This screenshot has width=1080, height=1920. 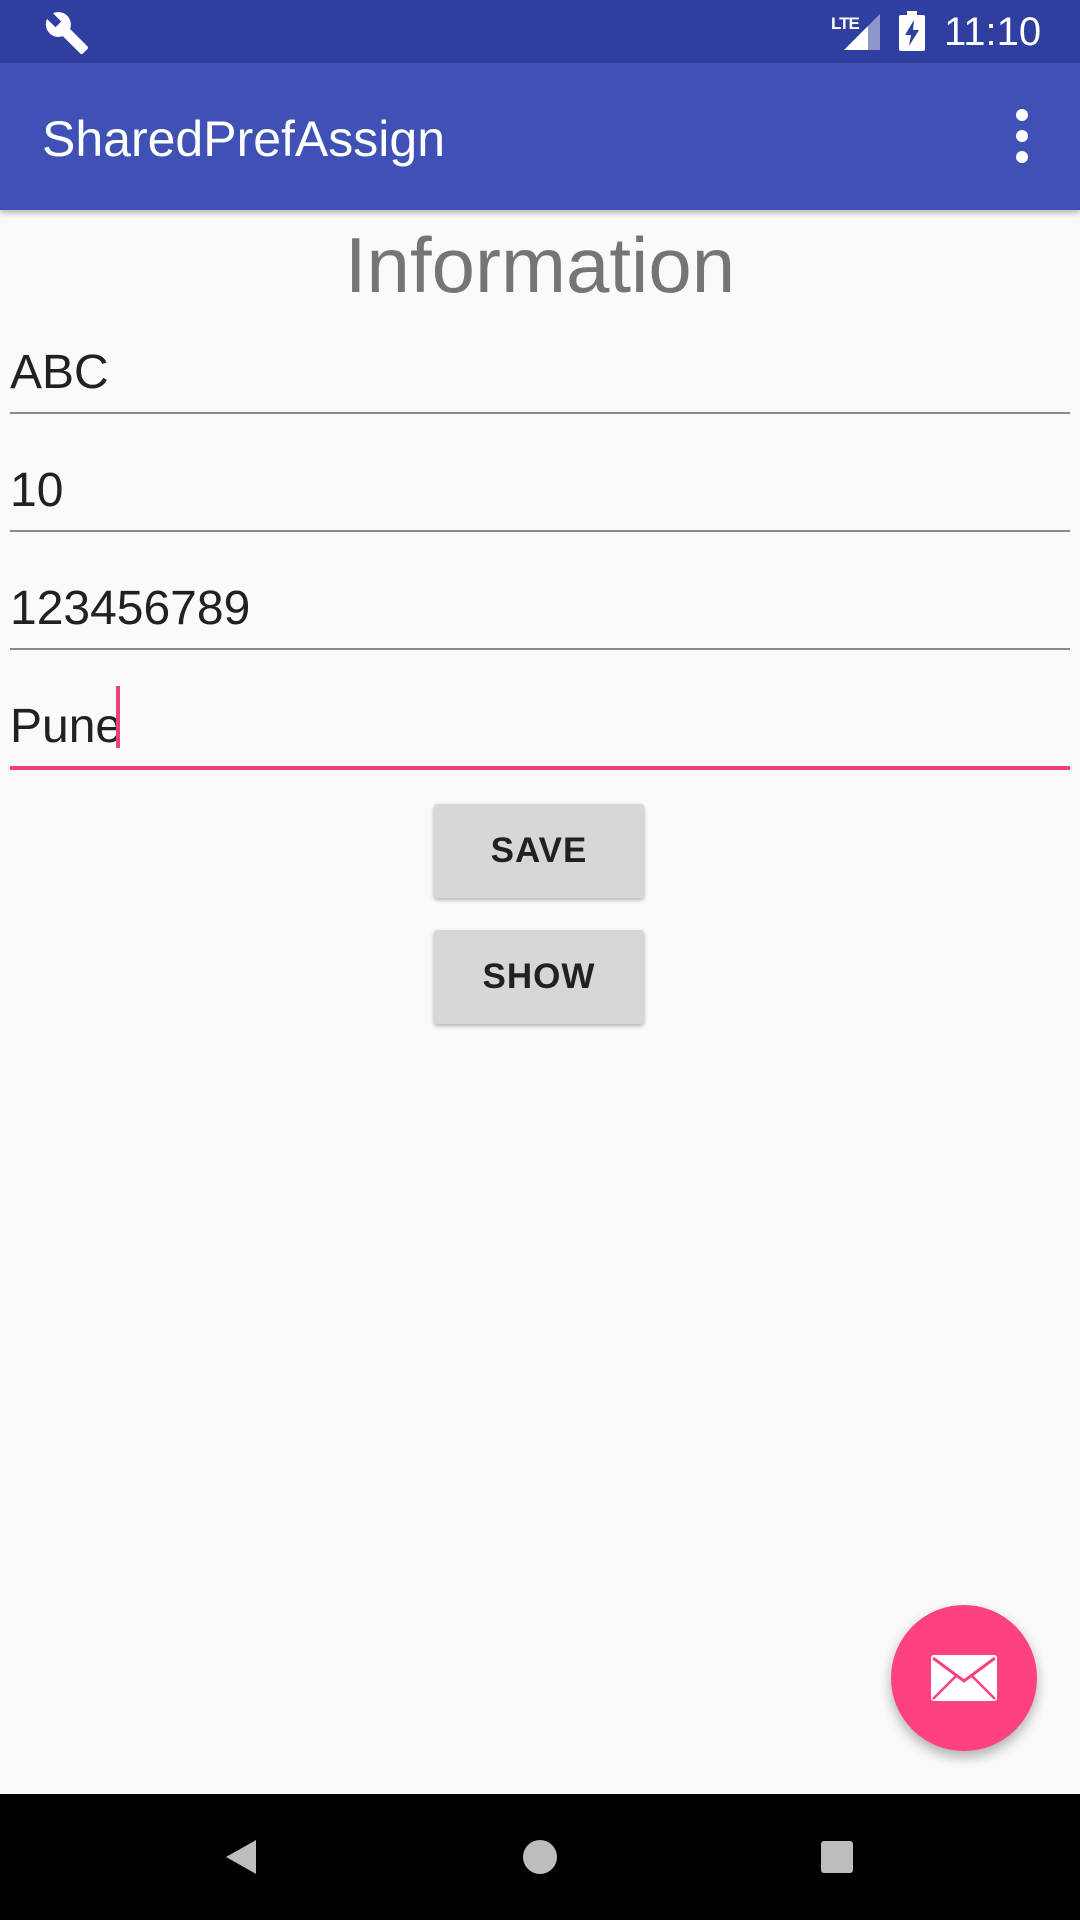 I want to click on city-field, so click(x=540, y=725).